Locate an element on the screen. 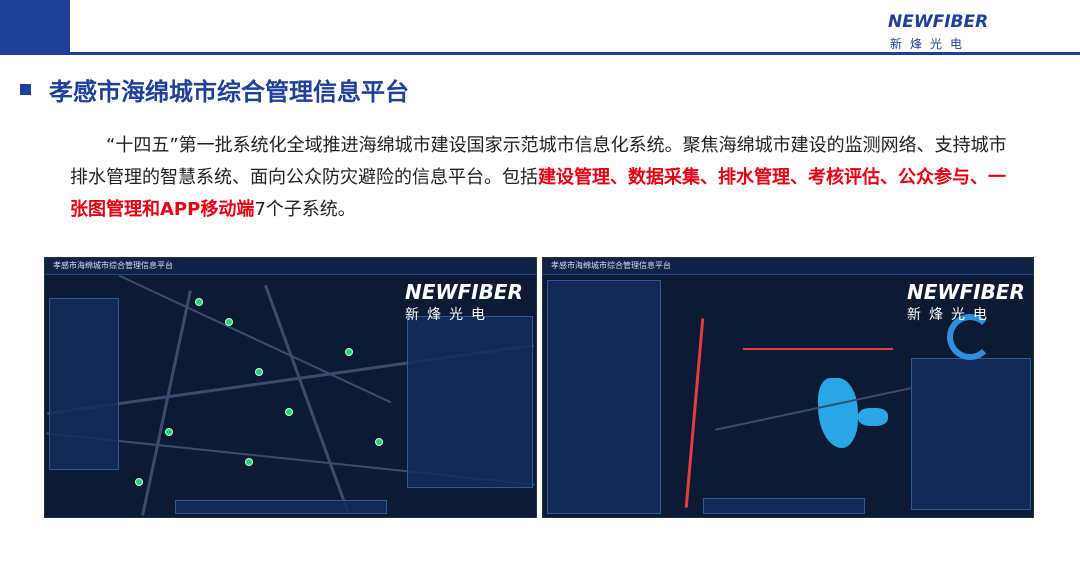 Image resolution: width=1080 pixels, height=573 pixels. statistics-panel is located at coordinates (470, 402).